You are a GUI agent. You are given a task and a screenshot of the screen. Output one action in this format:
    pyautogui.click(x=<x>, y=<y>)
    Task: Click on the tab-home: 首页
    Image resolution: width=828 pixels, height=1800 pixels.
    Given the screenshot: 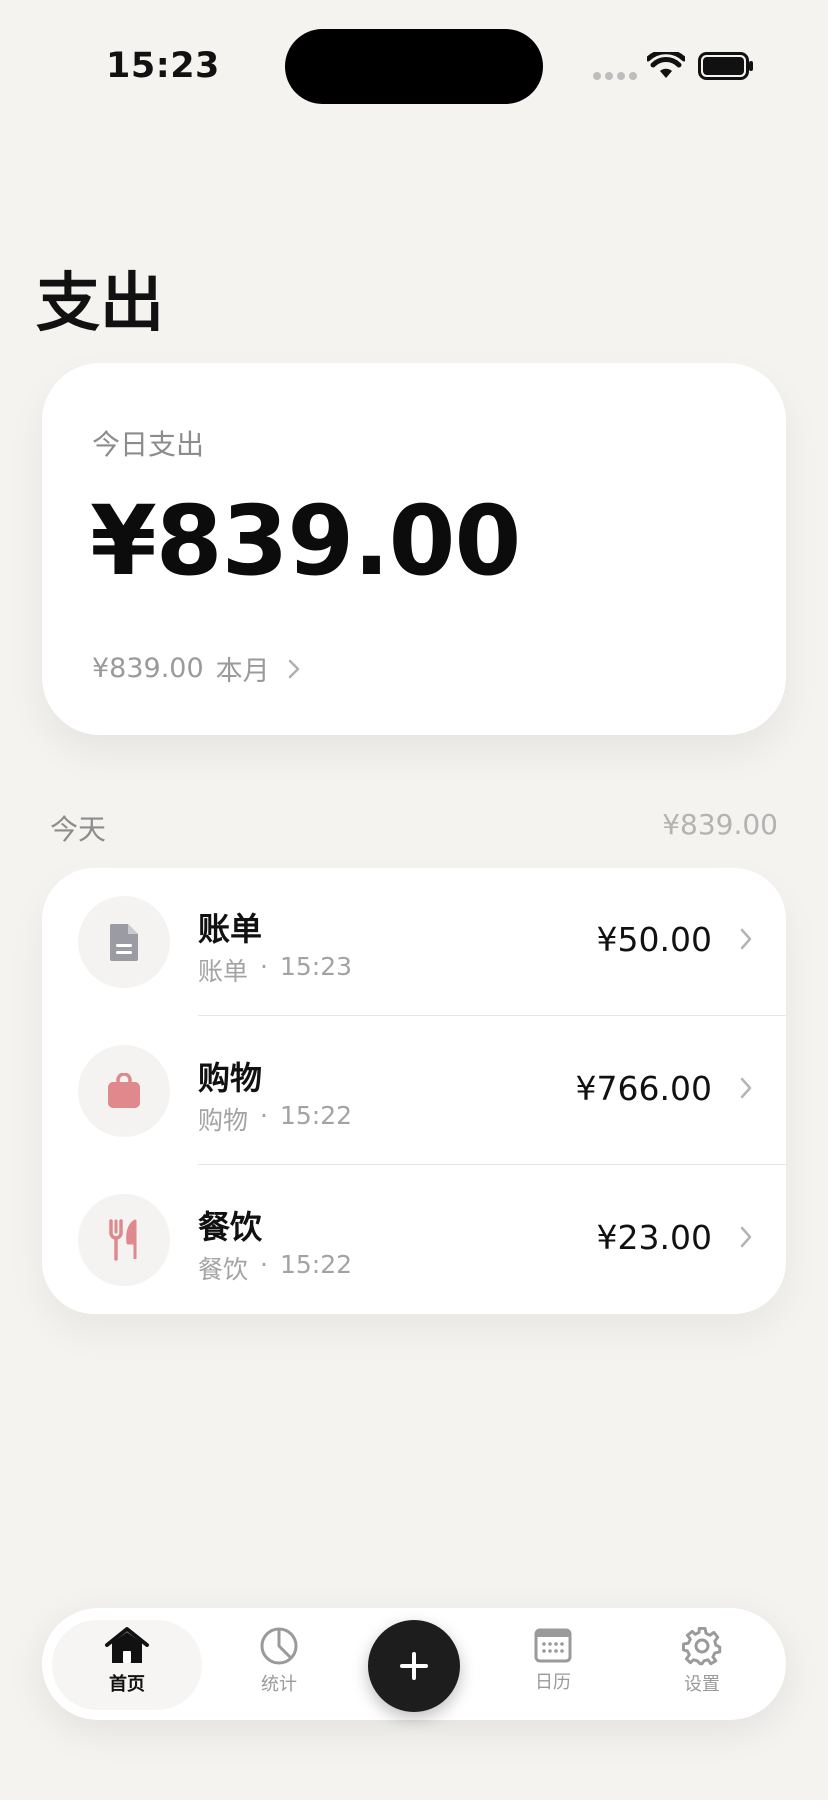 What is the action you would take?
    pyautogui.click(x=127, y=1665)
    